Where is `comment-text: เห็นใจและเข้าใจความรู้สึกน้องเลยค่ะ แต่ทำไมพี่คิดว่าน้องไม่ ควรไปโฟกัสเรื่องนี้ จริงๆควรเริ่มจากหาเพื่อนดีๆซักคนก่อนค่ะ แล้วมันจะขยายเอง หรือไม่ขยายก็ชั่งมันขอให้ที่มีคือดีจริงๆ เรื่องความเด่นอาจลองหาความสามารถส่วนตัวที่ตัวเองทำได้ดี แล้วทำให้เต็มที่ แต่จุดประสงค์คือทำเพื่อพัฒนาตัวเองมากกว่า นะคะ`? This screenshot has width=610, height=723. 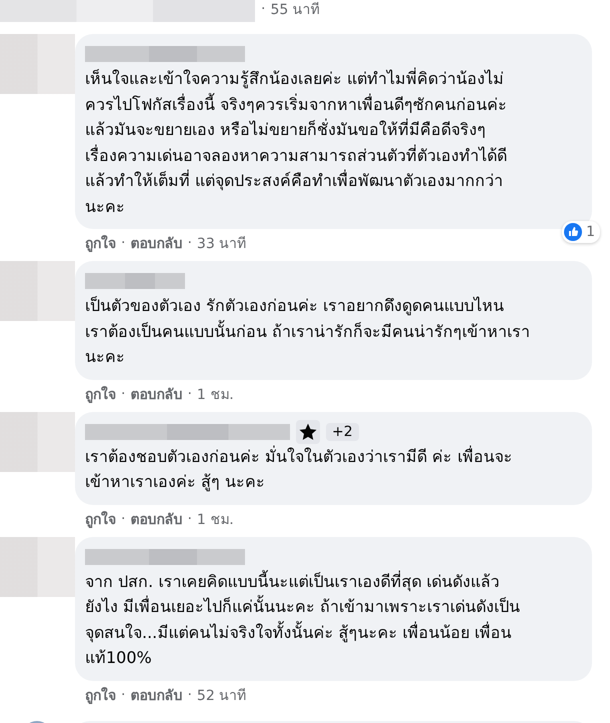
comment-text: เห็นใจและเข้าใจความรู้สึกน้องเลยค่ะ แต่ทำไมพี่คิดว่าน้องไม่ ควรไปโฟกัสเรื่องนี้ จริงๆควรเริ่มจากหาเพื่อนดีๆซักคนก่อนค่ะ แล้วมันจะขยายเอง หรือไม่ขยายก็ชั่งมันขอให้ที่มีคือดีจริงๆ เรื่องความเด่นอาจลองหาความสามารถส่วนตัวที่ตัวเองทำได้ดี แล้วทำให้เต็มที่ แต่จุดประสงค์คือทำเพื่อพัฒนาตัวเองมากกว่า นะคะ is located at coordinates (296, 142).